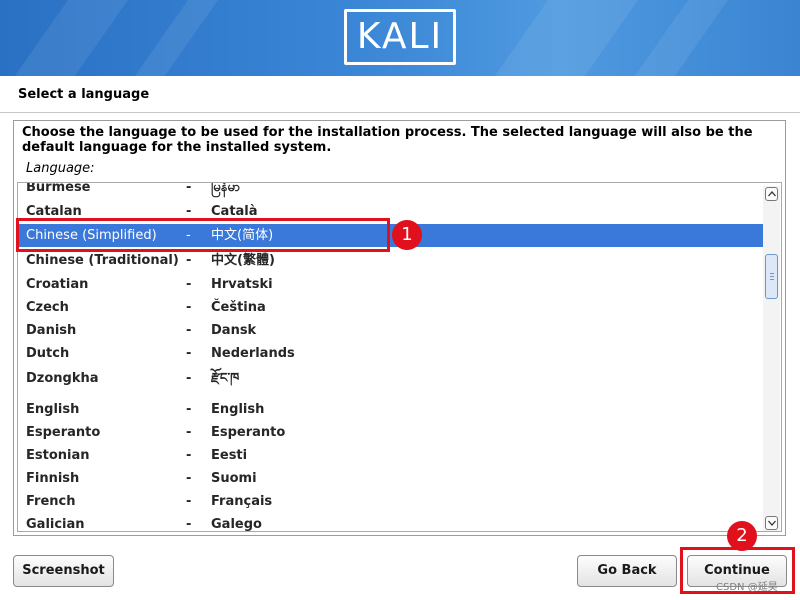 The height and width of the screenshot is (600, 800). What do you see at coordinates (243, 260) in the screenshot?
I see `language-native-name: 中文(繁體)` at bounding box center [243, 260].